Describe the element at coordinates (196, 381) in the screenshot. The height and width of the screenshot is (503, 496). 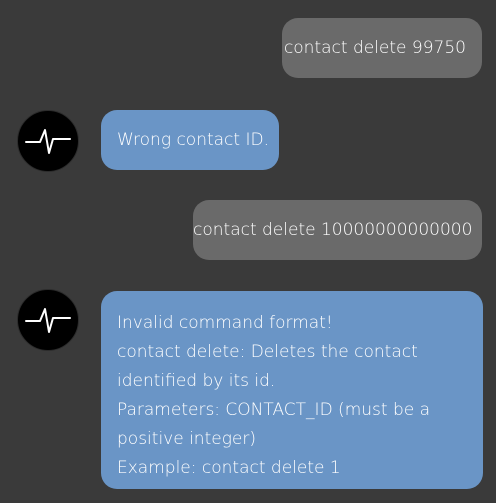
I see `bot-message-line: identified by its id.` at that location.